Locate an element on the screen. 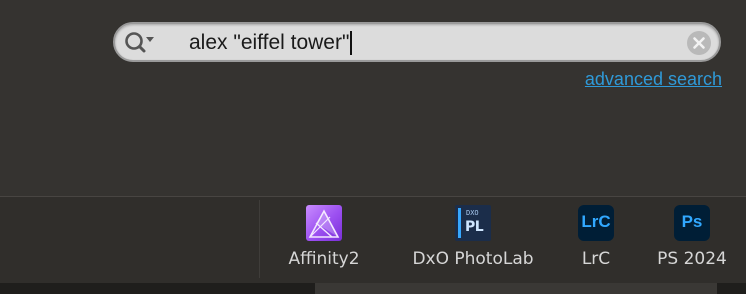 The height and width of the screenshot is (294, 746). search-field: alex "eiffel tower" is located at coordinates (417, 42).